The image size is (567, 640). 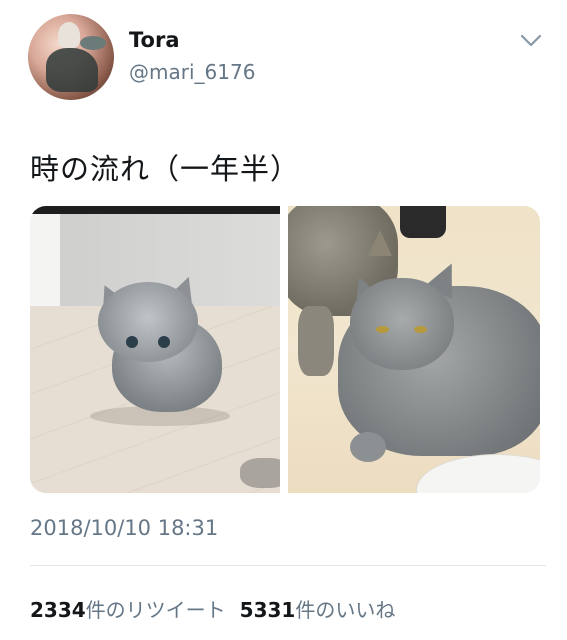 What do you see at coordinates (316, 341) in the screenshot?
I see `background-cat-leg` at bounding box center [316, 341].